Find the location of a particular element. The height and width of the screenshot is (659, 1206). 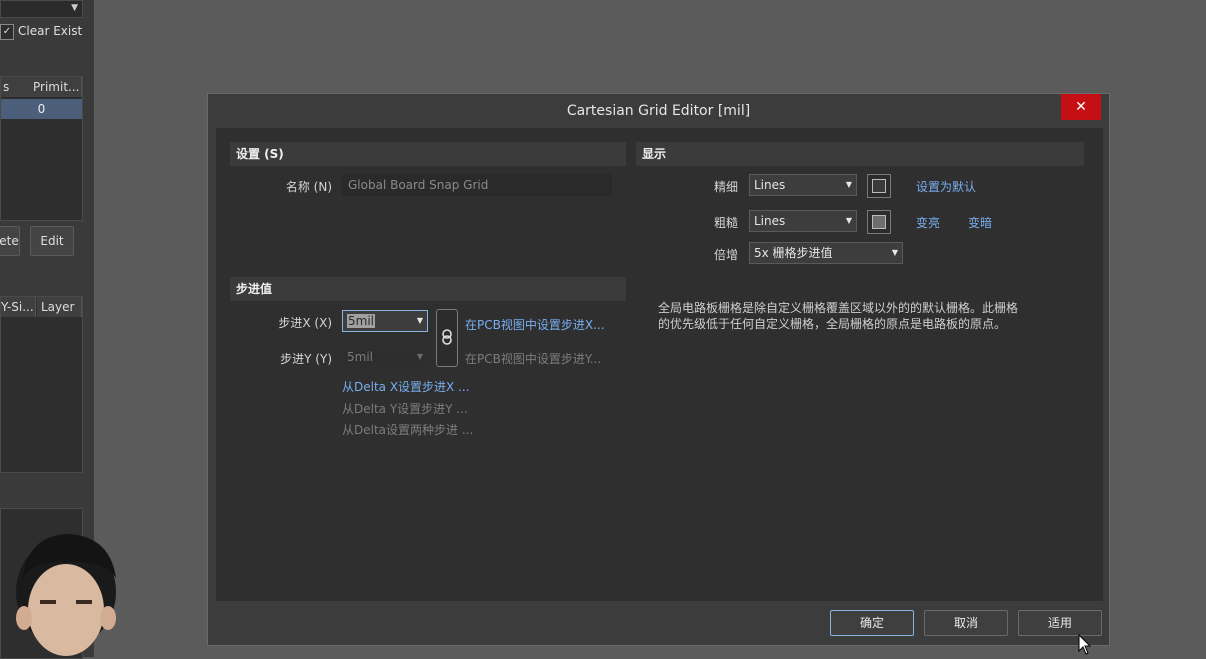

table-header: s is located at coordinates (15, 87).